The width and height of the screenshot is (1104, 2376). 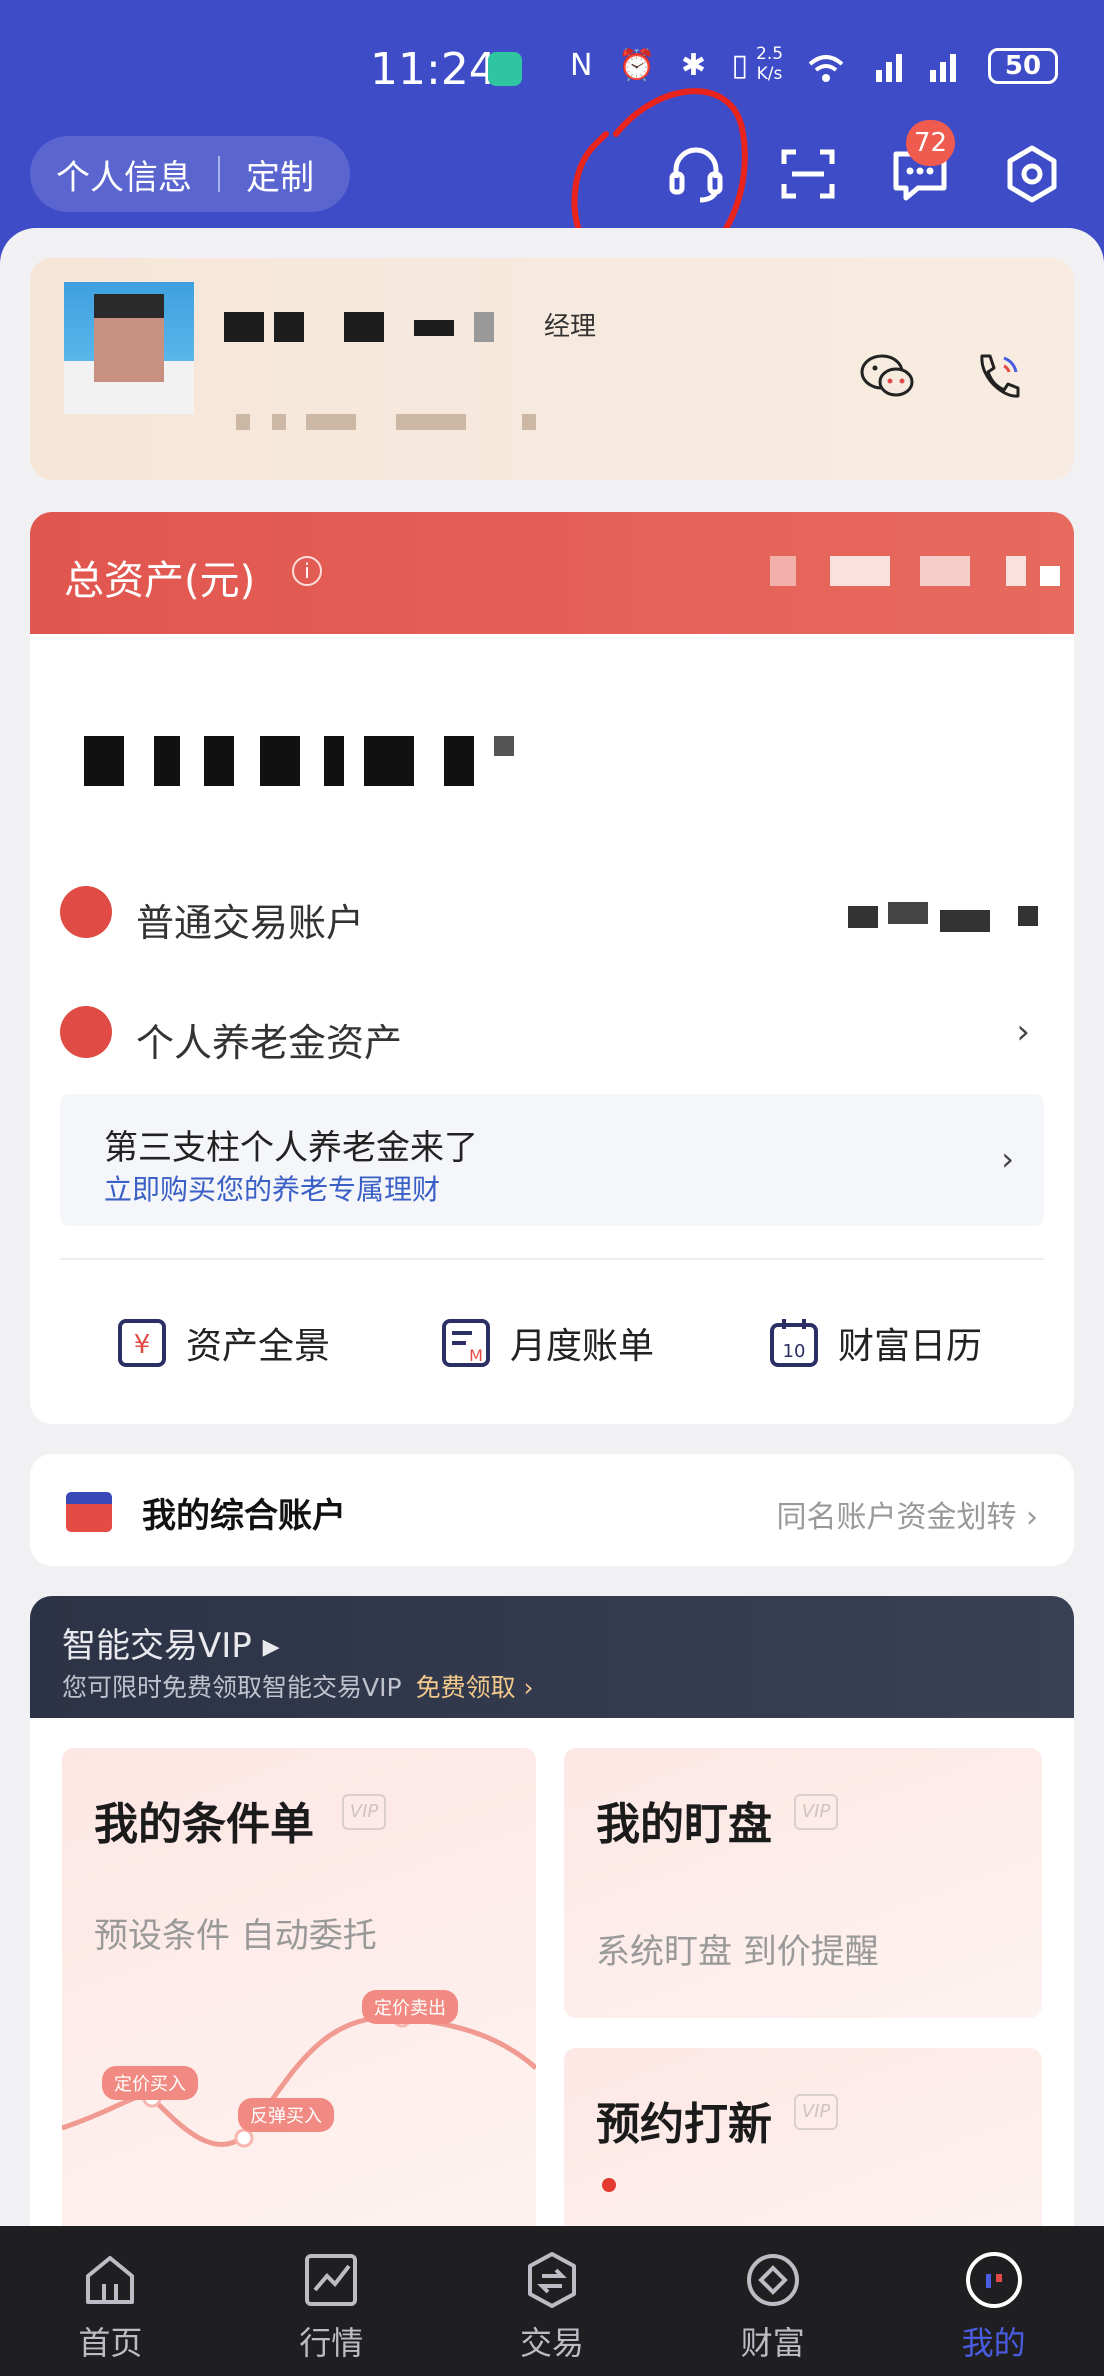 I want to click on message-count-badge: 72, so click(x=931, y=143).